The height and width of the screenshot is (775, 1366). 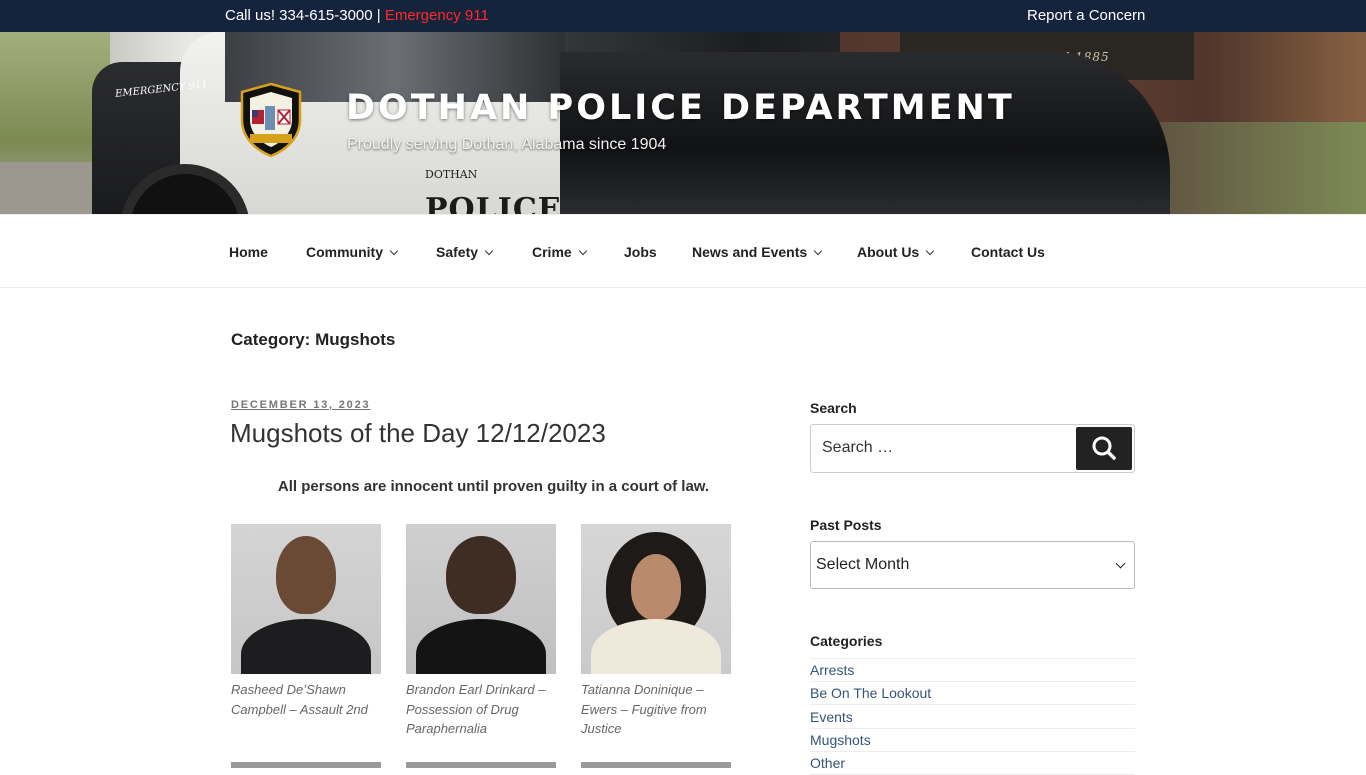 I want to click on category-other: Other, so click(x=972, y=763).